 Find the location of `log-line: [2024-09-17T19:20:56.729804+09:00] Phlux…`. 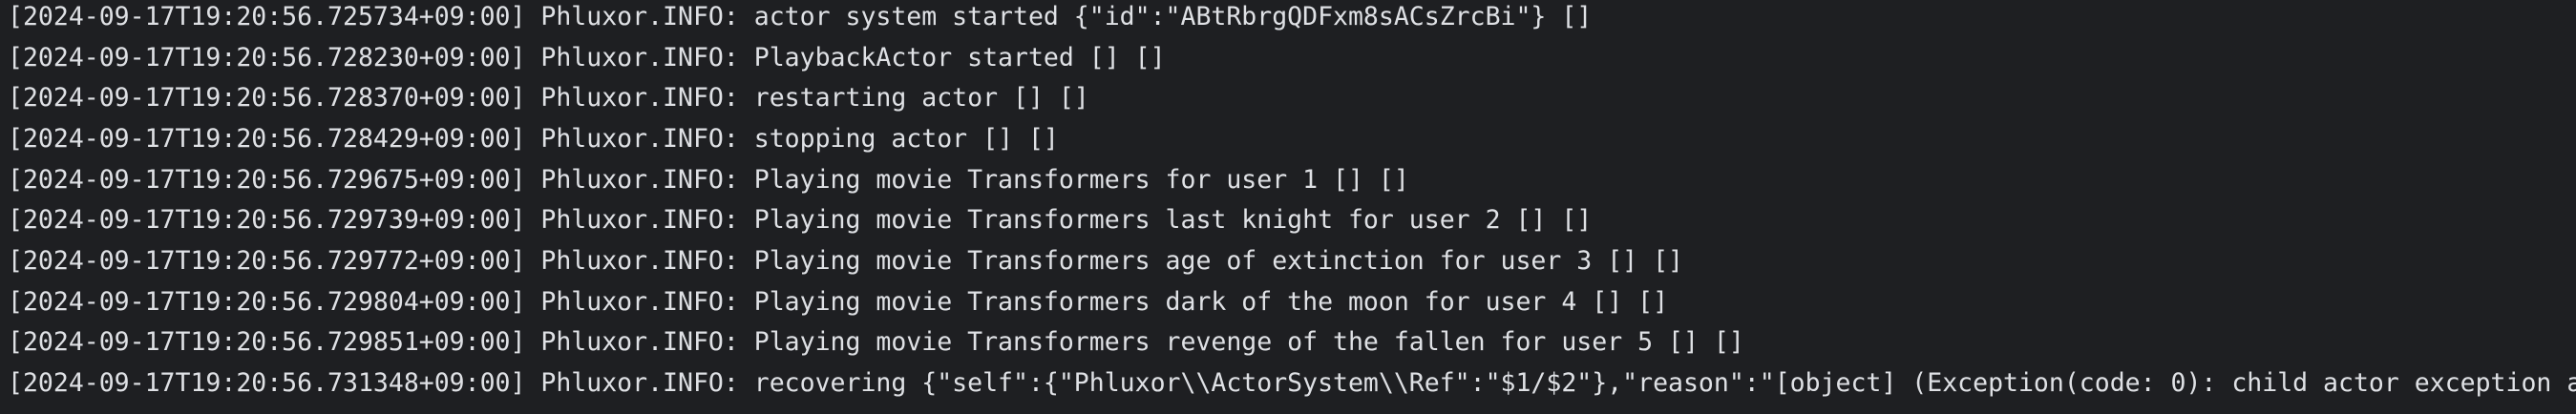

log-line: [2024-09-17T19:20:56.729804+09:00] Phlux… is located at coordinates (838, 302).